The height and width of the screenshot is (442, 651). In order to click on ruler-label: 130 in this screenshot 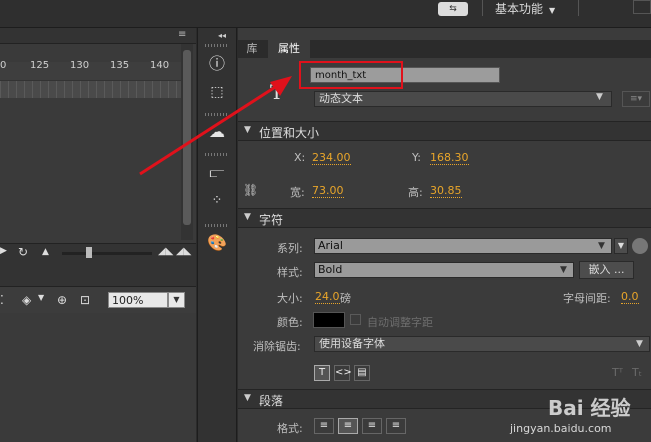, I will do `click(80, 65)`.